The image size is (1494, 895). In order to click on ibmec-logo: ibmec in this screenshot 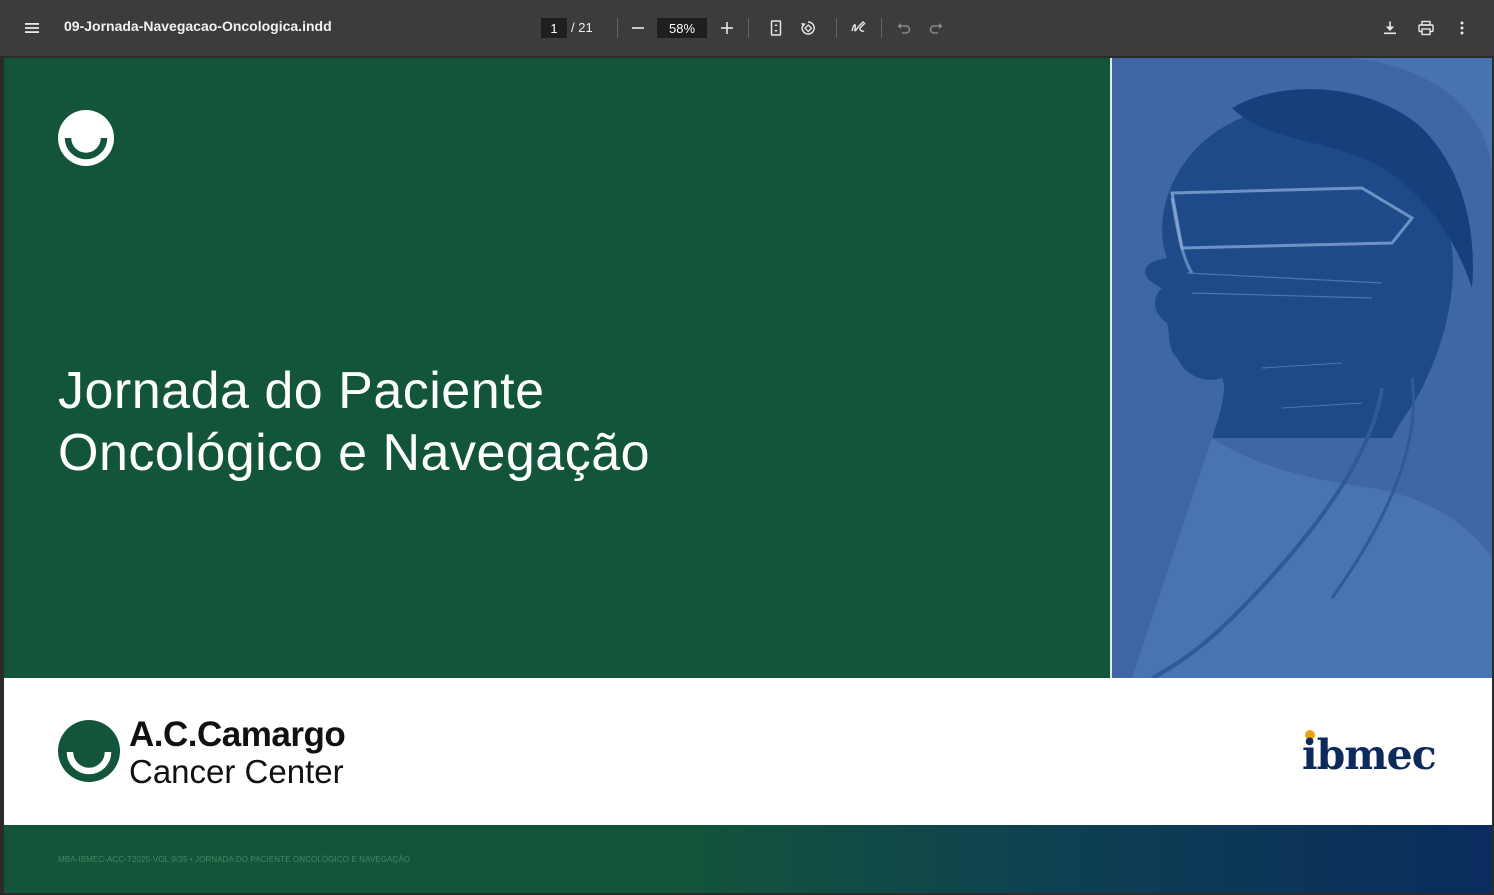, I will do `click(1369, 755)`.